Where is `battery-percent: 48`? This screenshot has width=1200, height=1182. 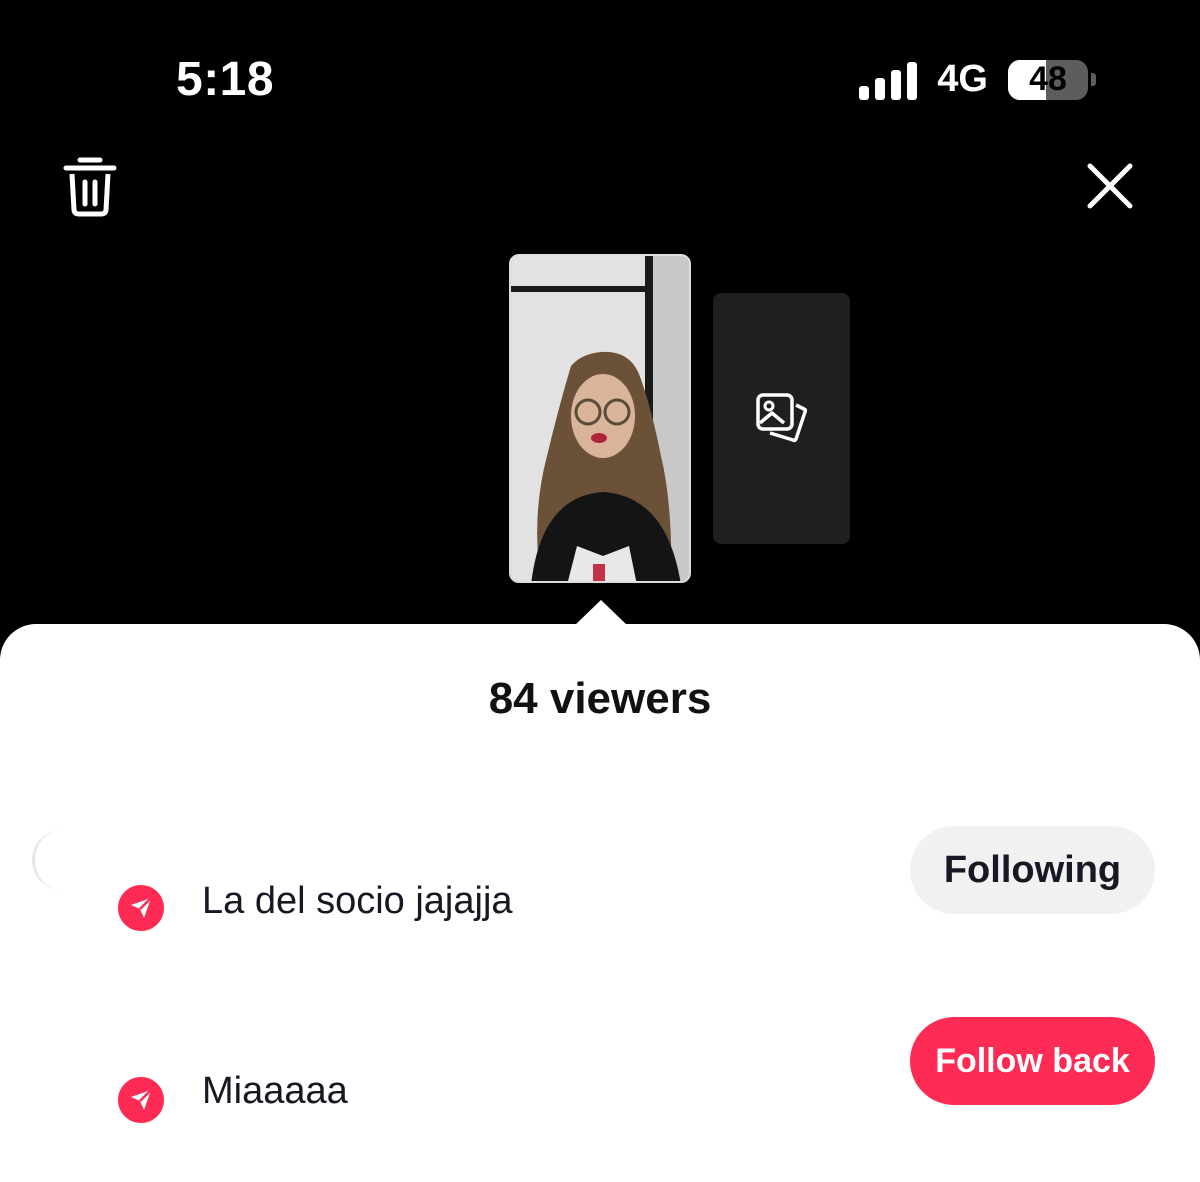 battery-percent: 48 is located at coordinates (1048, 79).